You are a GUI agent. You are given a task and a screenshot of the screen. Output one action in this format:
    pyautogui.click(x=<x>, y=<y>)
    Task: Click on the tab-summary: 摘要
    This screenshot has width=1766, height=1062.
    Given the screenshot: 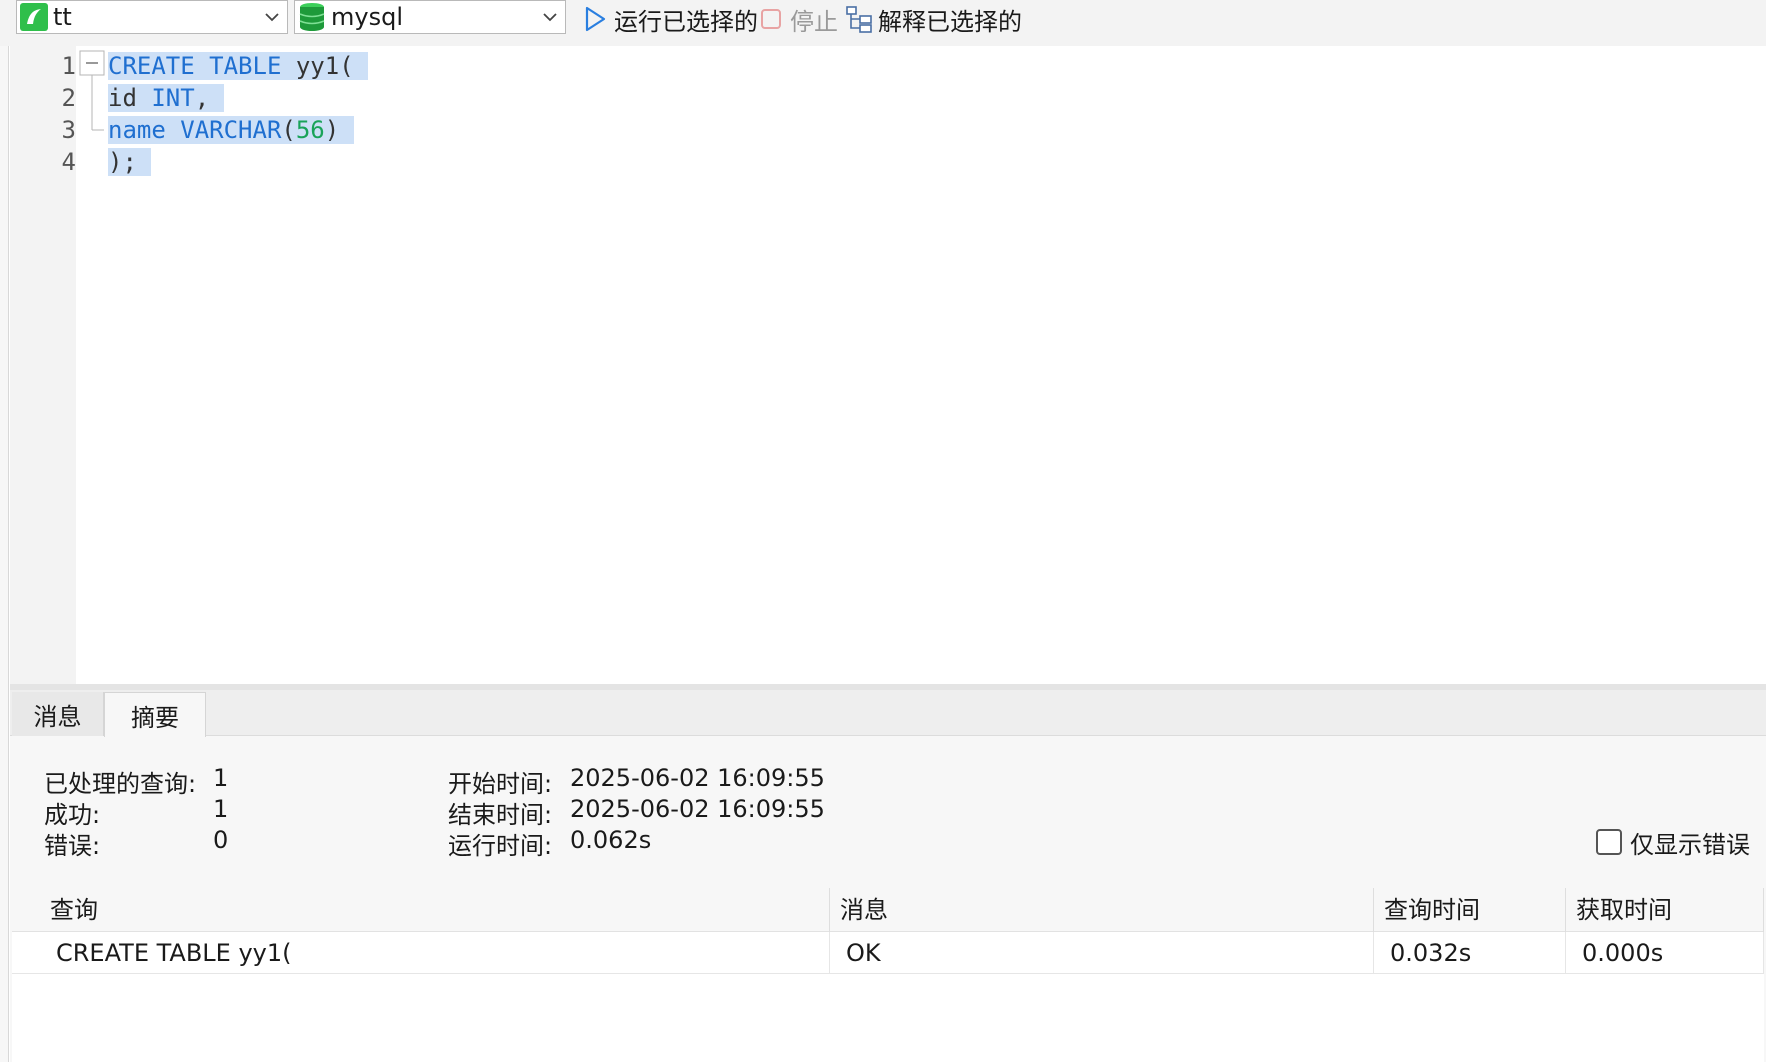 What is the action you would take?
    pyautogui.click(x=155, y=714)
    